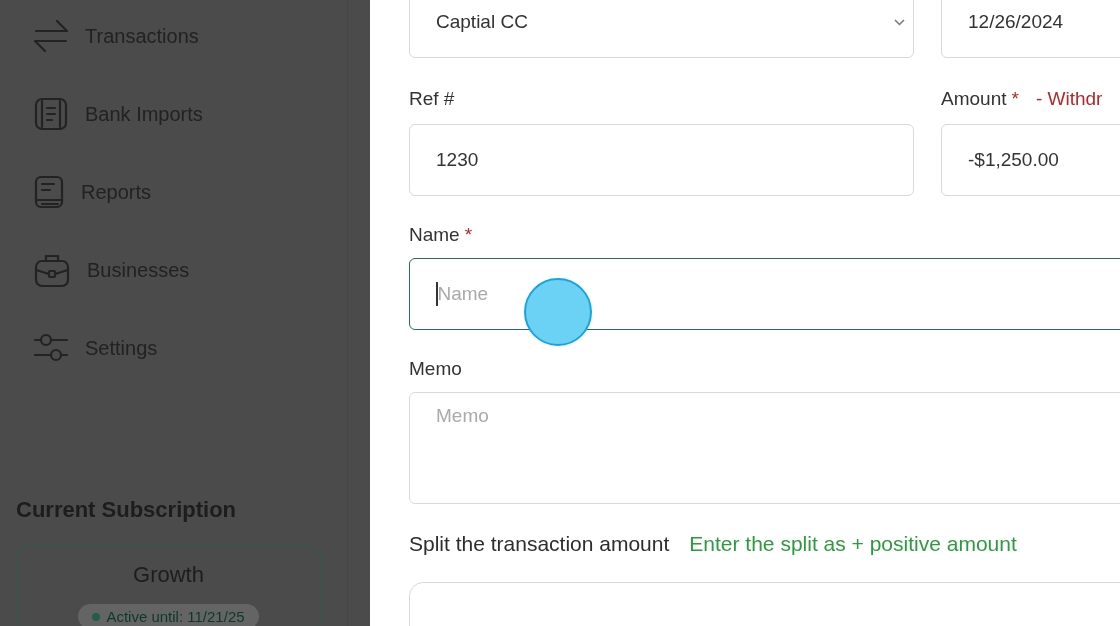 The height and width of the screenshot is (626, 1120). I want to click on memo-field: Memo, so click(764, 448).